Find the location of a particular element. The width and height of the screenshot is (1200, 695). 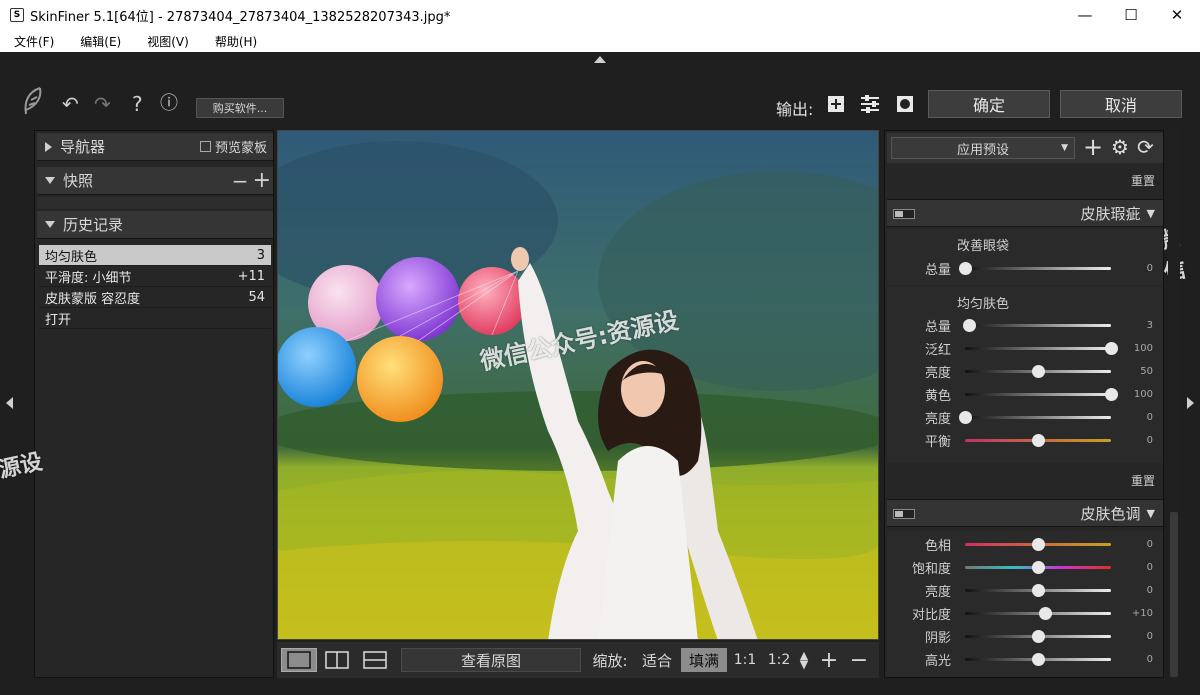

eye-bags-group: 改善眼袋 总量 0 is located at coordinates (1025, 257).